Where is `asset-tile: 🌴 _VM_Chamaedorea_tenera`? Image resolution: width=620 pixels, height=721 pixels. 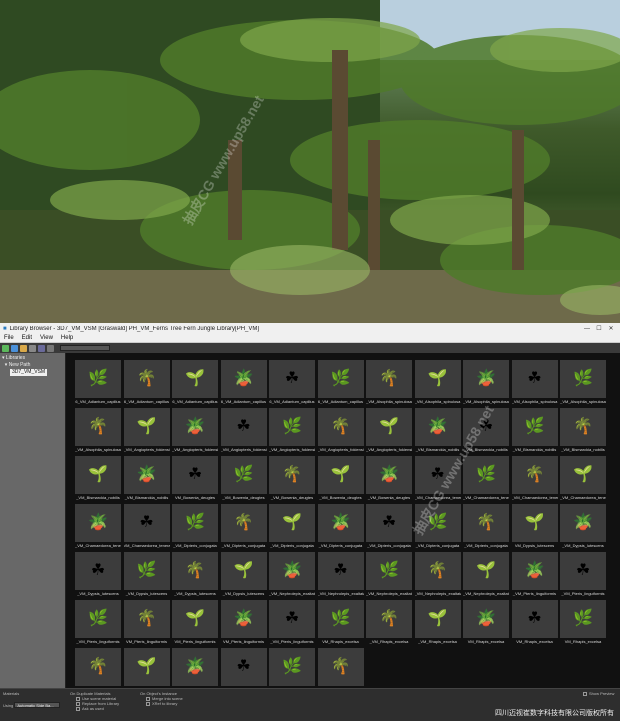 asset-tile: 🌴 _VM_Chamaedorea_tenera is located at coordinates (534, 479).